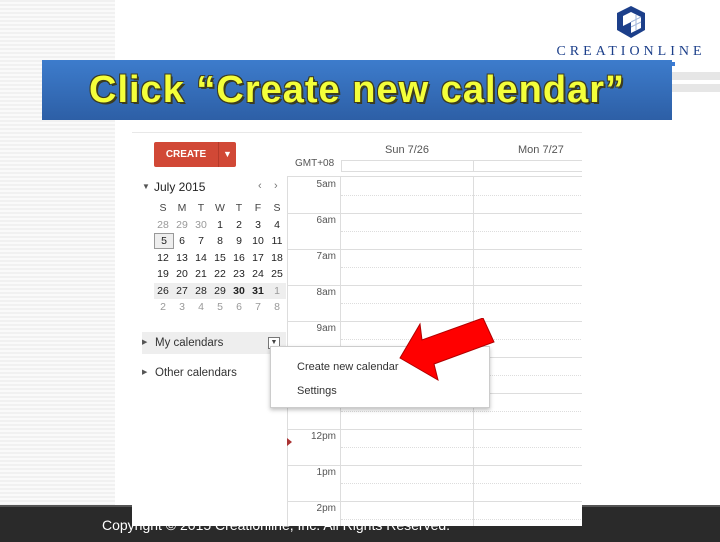  What do you see at coordinates (163, 291) in the screenshot?
I see `mini-day-cell: 26` at bounding box center [163, 291].